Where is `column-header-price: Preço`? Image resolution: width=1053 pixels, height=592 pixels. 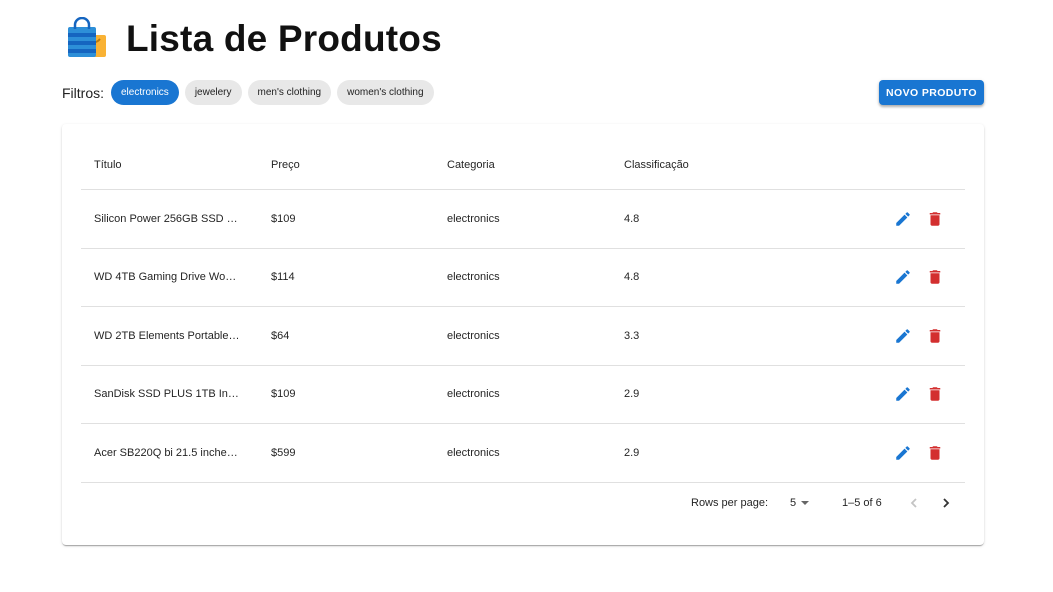 column-header-price: Preço is located at coordinates (285, 165).